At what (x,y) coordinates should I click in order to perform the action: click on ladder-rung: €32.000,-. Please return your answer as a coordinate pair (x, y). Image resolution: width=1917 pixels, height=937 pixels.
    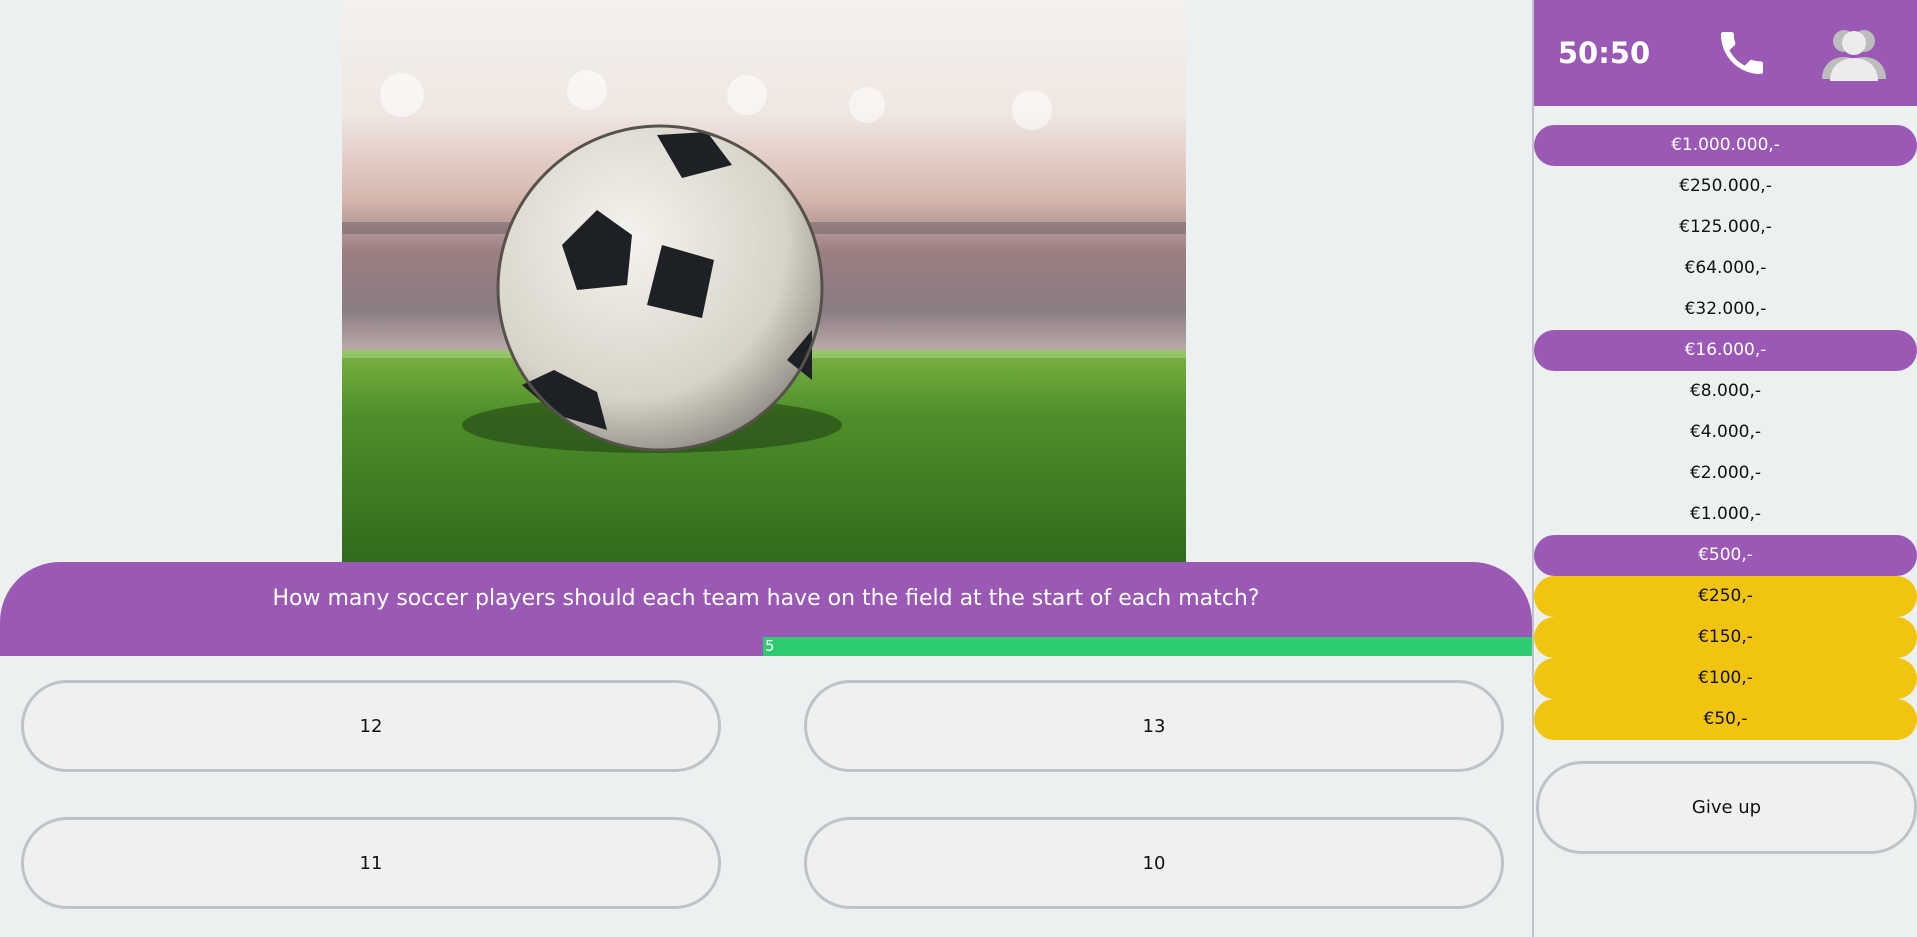
    Looking at the image, I should click on (1725, 309).